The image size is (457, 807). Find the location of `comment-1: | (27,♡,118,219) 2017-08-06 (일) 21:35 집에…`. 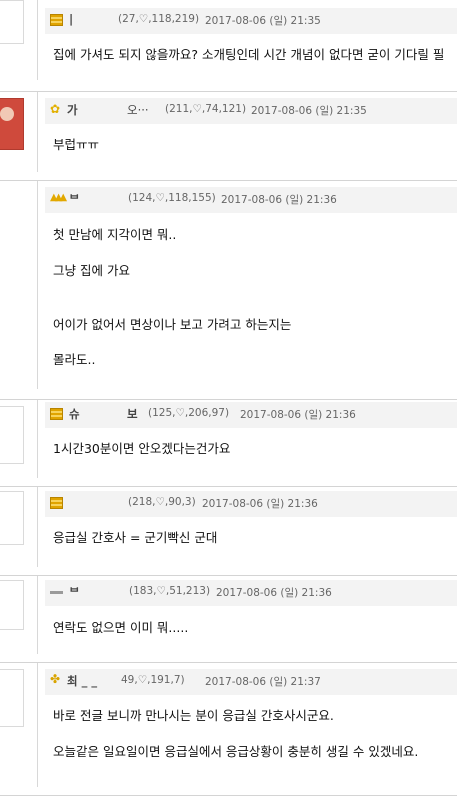

comment-1: | (27,♡,118,219) 2017-08-06 (일) 21:35 집에… is located at coordinates (228, 45).